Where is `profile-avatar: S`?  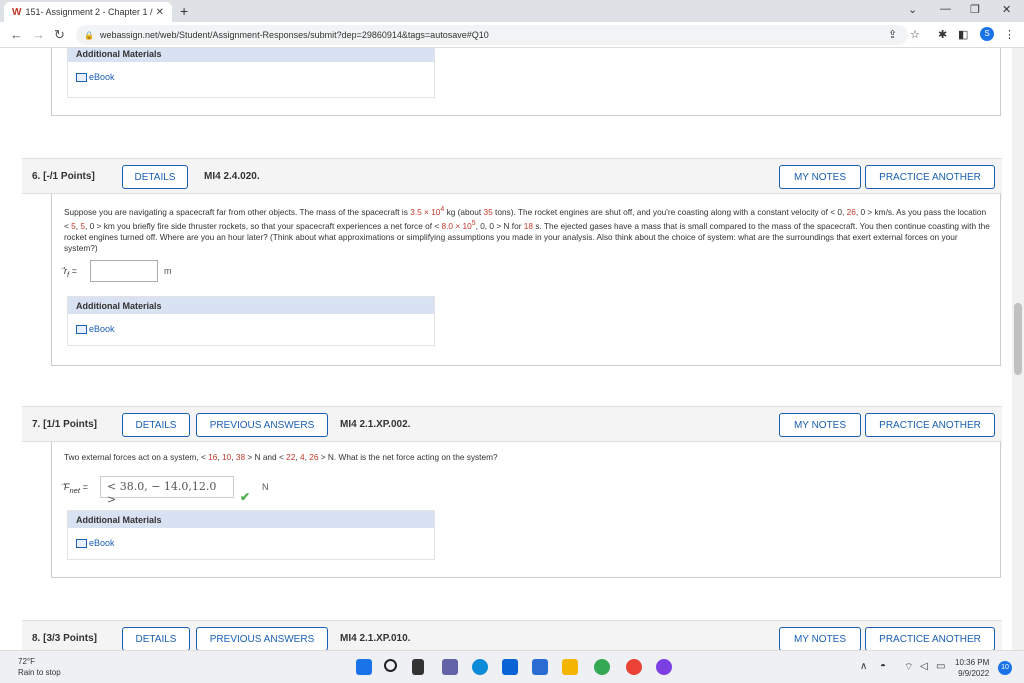
profile-avatar: S is located at coordinates (987, 34).